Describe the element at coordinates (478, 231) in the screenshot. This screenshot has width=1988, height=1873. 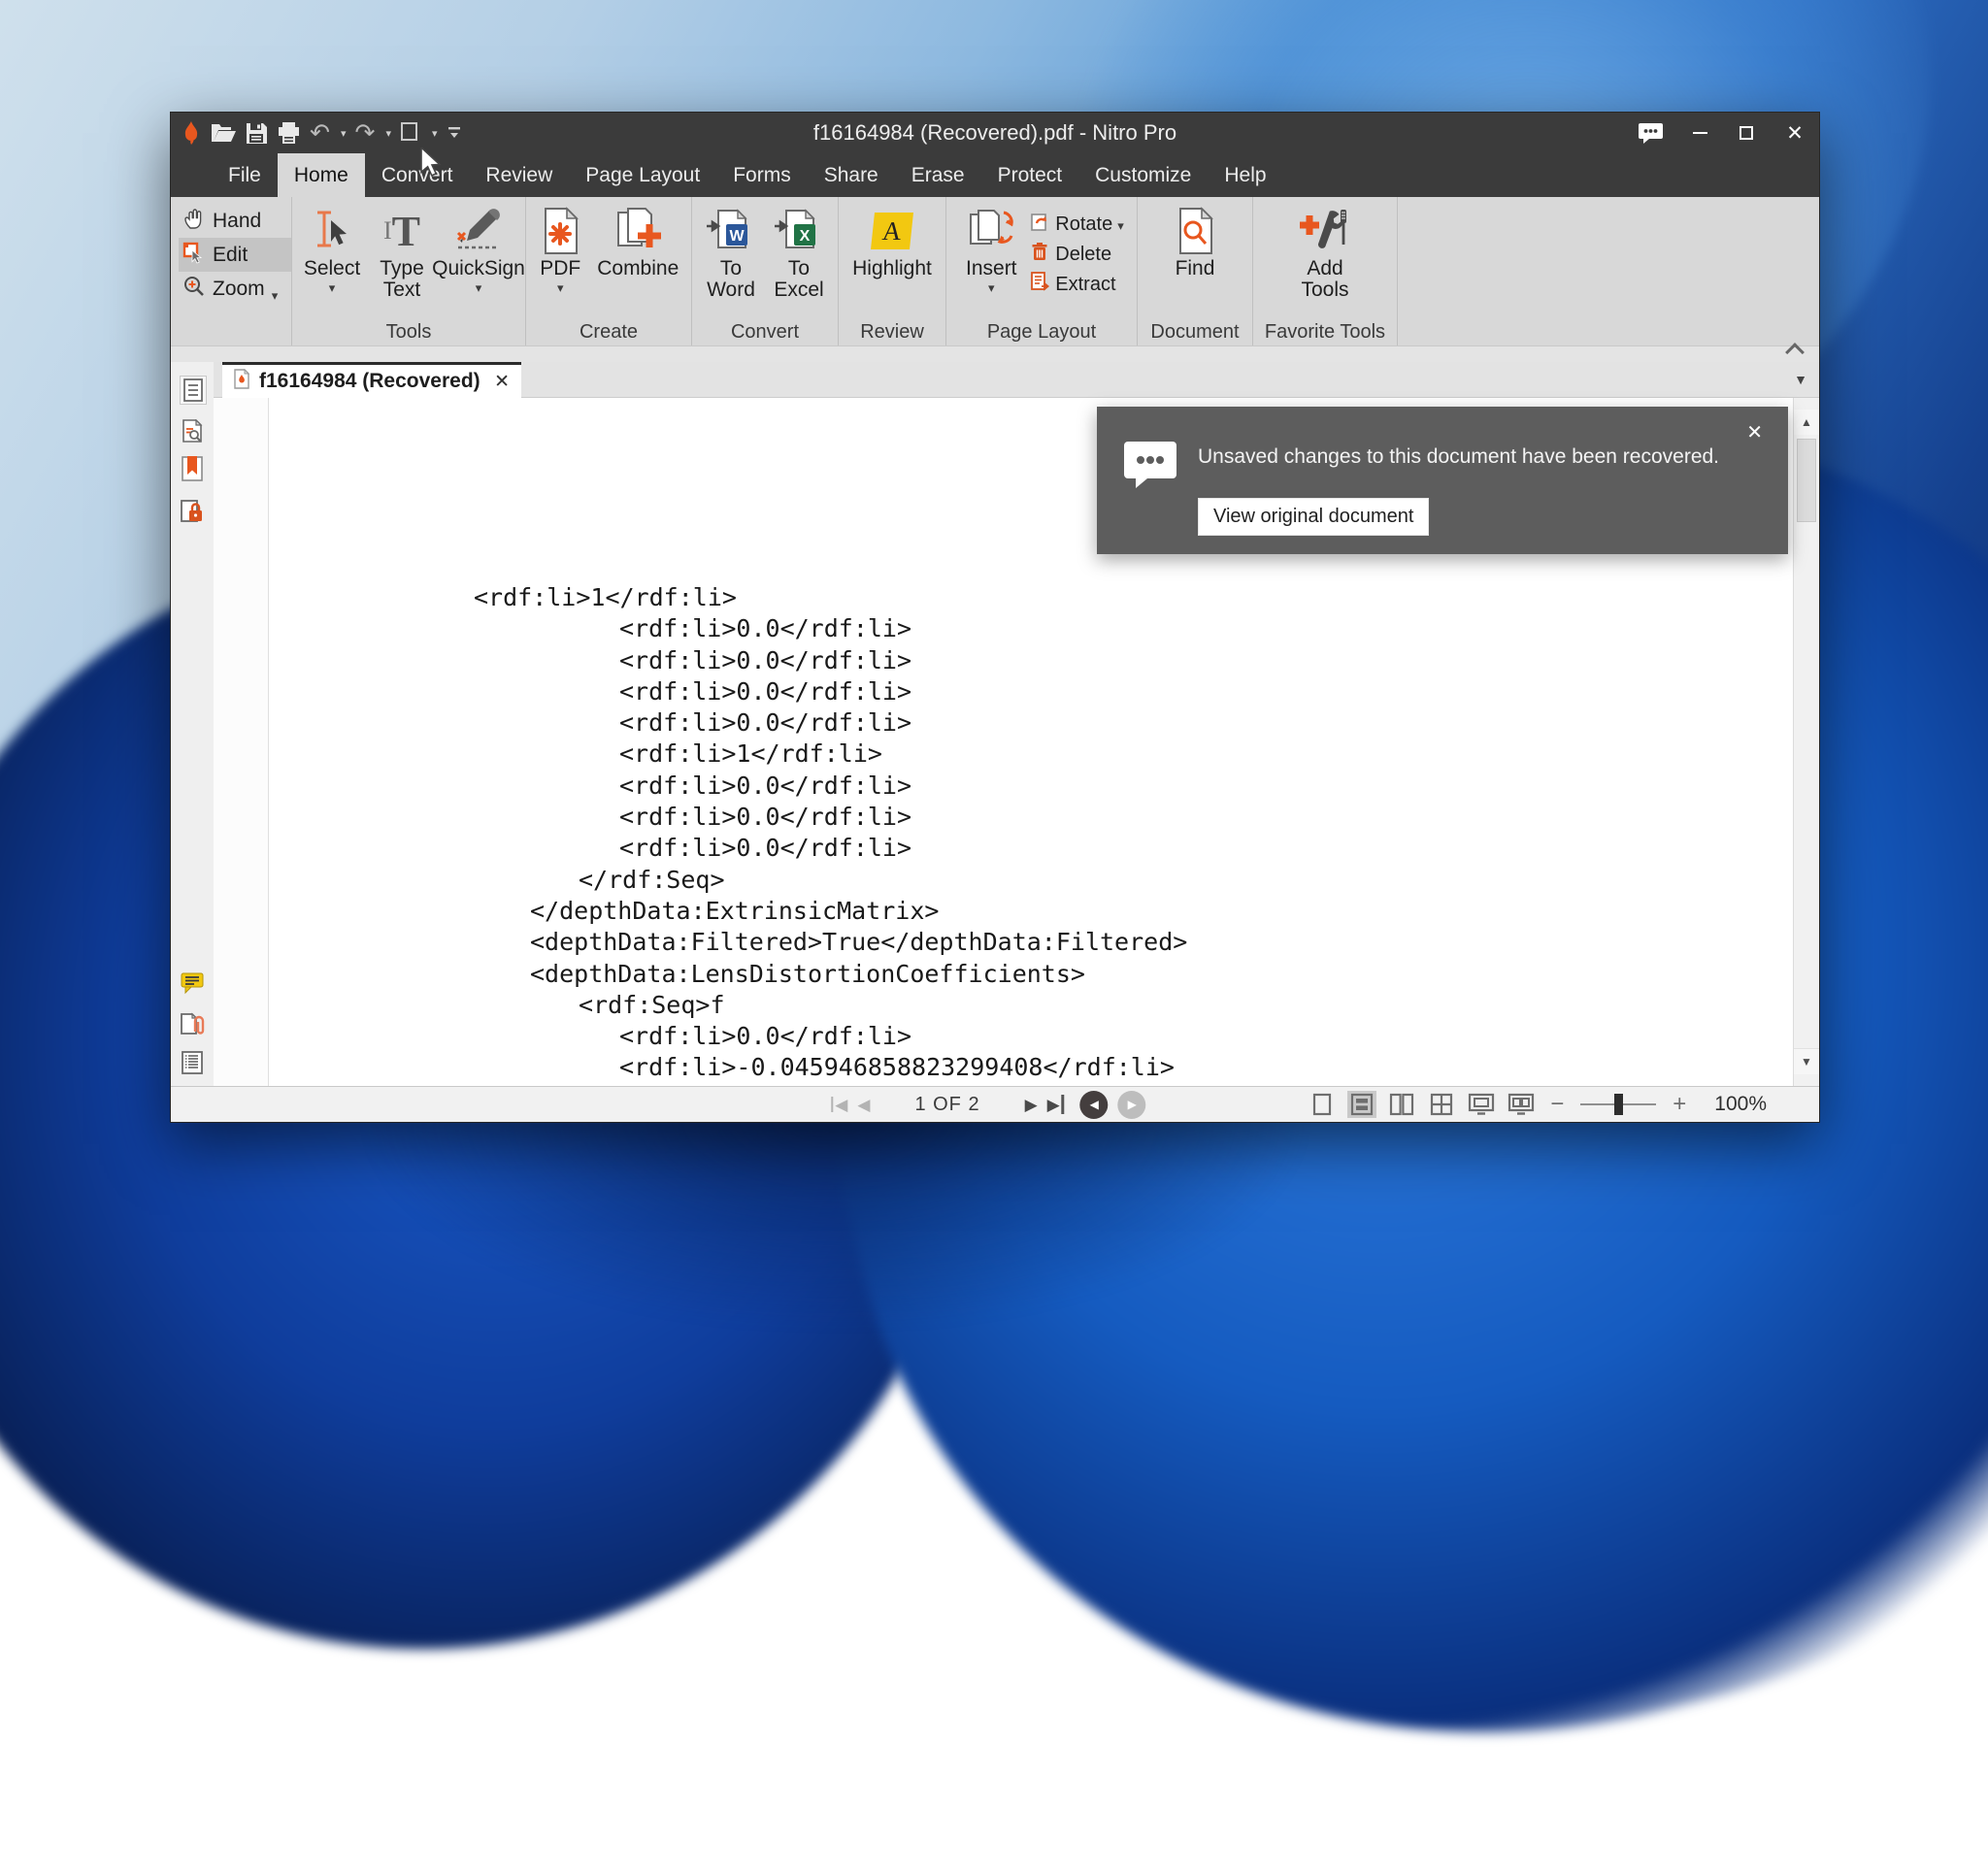
I see `quicksign-icon` at that location.